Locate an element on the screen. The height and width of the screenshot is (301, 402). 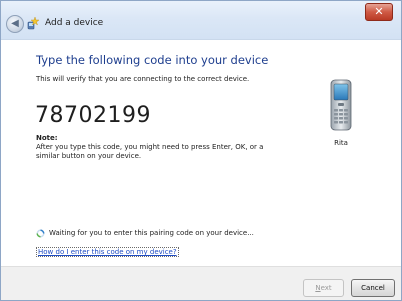
next-button-label: ext is located at coordinates (326, 288).